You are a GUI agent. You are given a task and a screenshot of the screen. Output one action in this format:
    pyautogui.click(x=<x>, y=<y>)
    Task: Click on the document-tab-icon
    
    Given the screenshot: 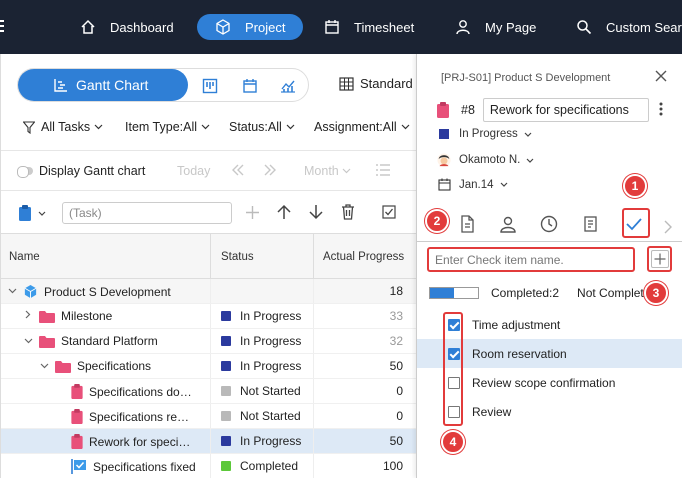 What is the action you would take?
    pyautogui.click(x=467, y=224)
    